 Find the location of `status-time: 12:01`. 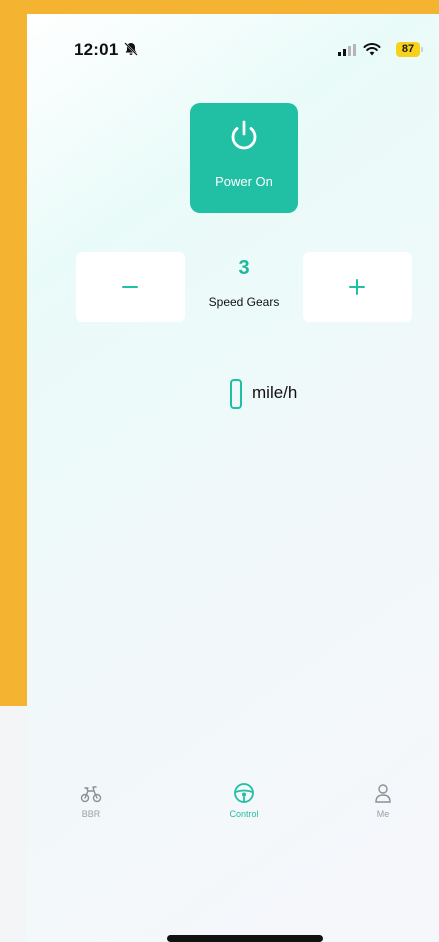

status-time: 12:01 is located at coordinates (96, 49).